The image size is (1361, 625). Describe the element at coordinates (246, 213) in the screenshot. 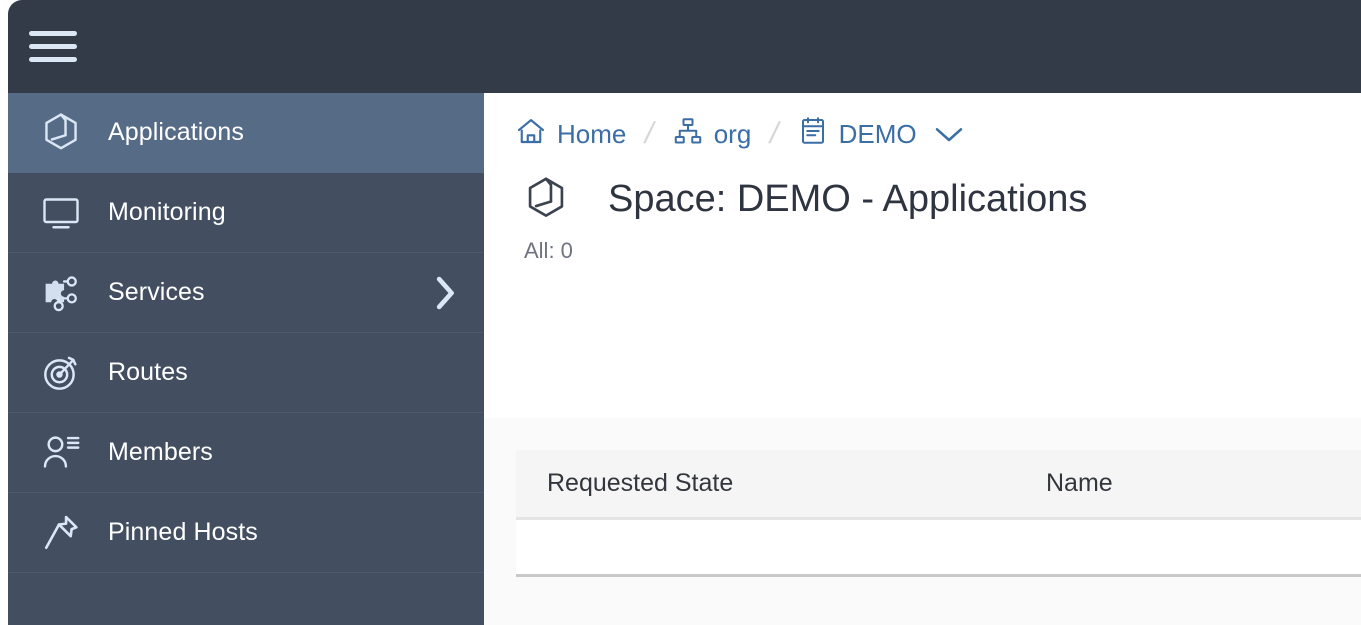

I see `sidebar-item-monitoring: Monitoring` at that location.